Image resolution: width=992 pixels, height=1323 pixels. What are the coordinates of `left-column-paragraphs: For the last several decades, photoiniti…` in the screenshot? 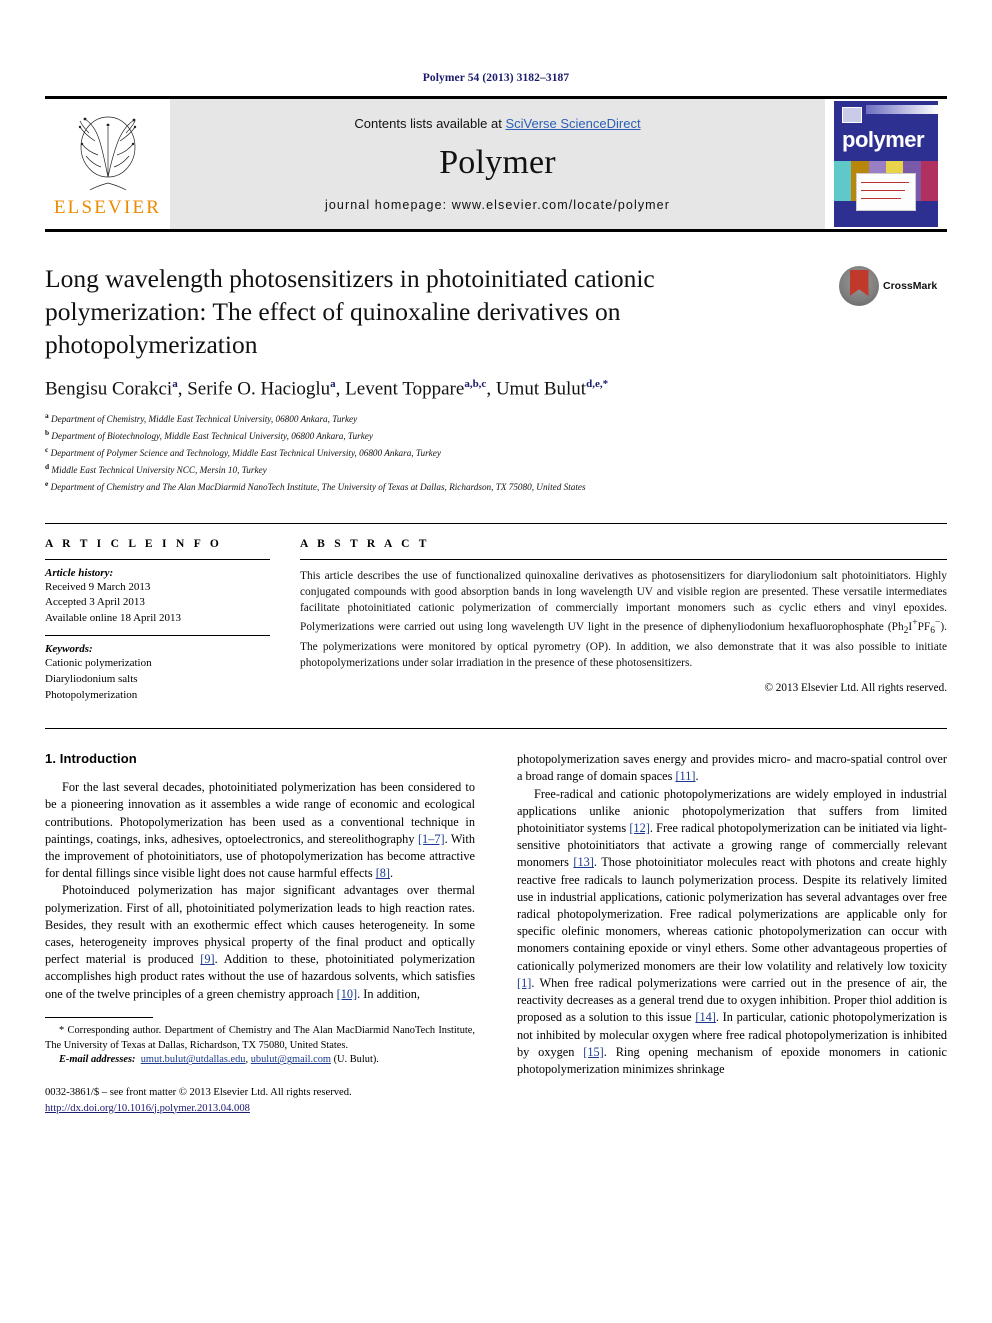 It's located at (260, 891).